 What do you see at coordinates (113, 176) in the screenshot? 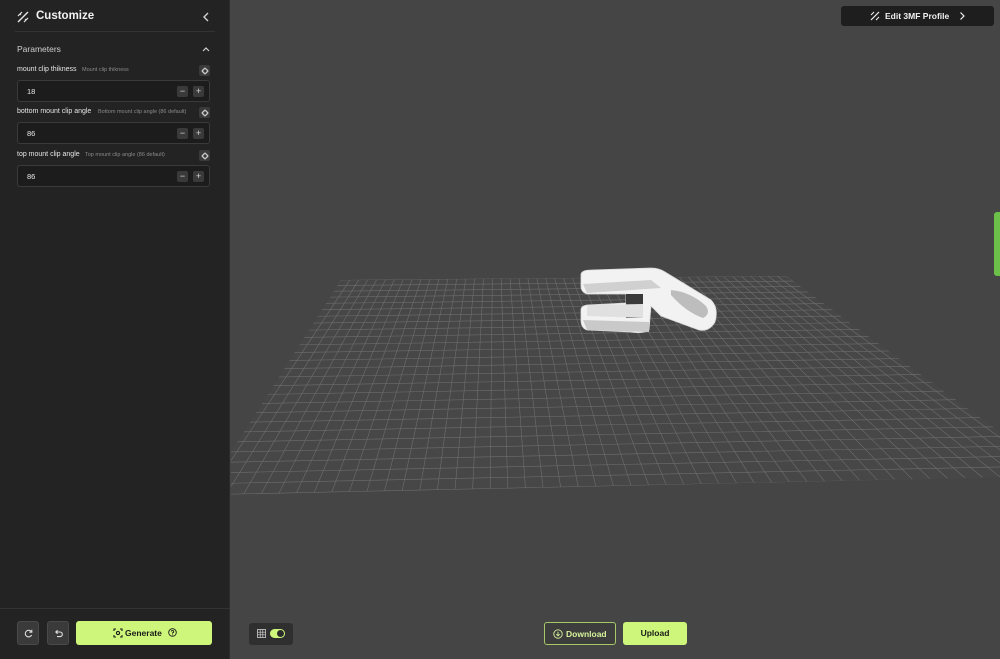
I see `top-mount-clip-angle-field: 86 − +` at bounding box center [113, 176].